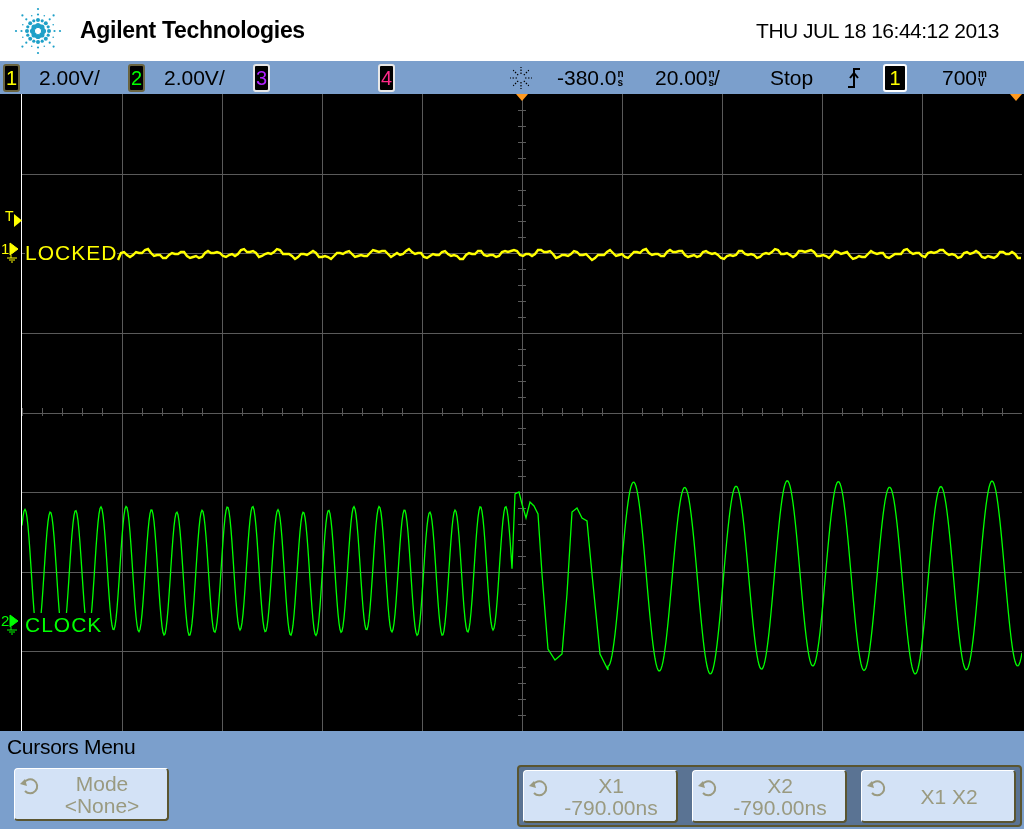 The image size is (1024, 829). Describe the element at coordinates (136, 77) in the screenshot. I see `channel-key: 2` at that location.